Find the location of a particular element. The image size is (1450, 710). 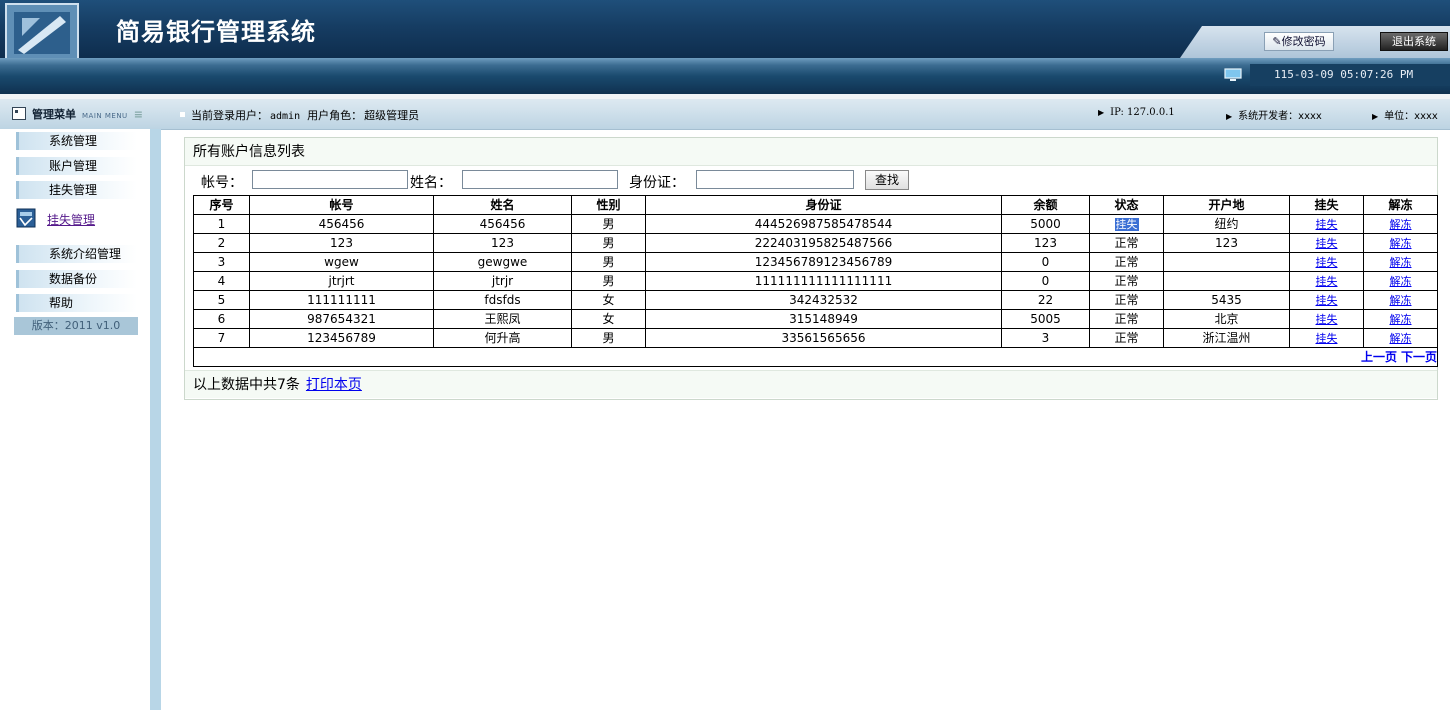

main-menu-header: 管理菜单 MAIN MENU ≡ is located at coordinates (77, 114).